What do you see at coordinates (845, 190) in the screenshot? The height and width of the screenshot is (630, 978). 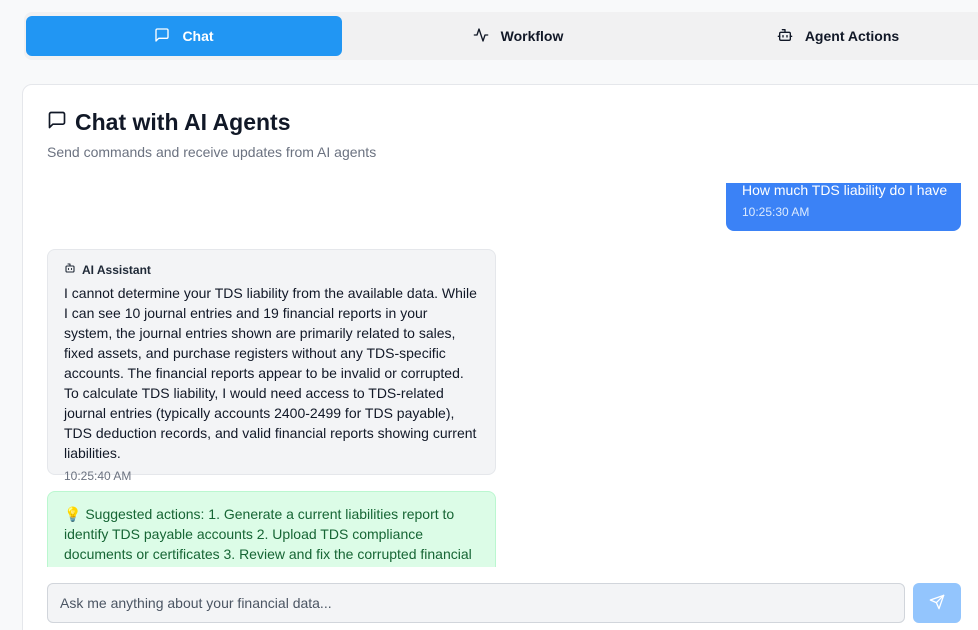 I see `user-message-text: How much TDS liability do I have` at bounding box center [845, 190].